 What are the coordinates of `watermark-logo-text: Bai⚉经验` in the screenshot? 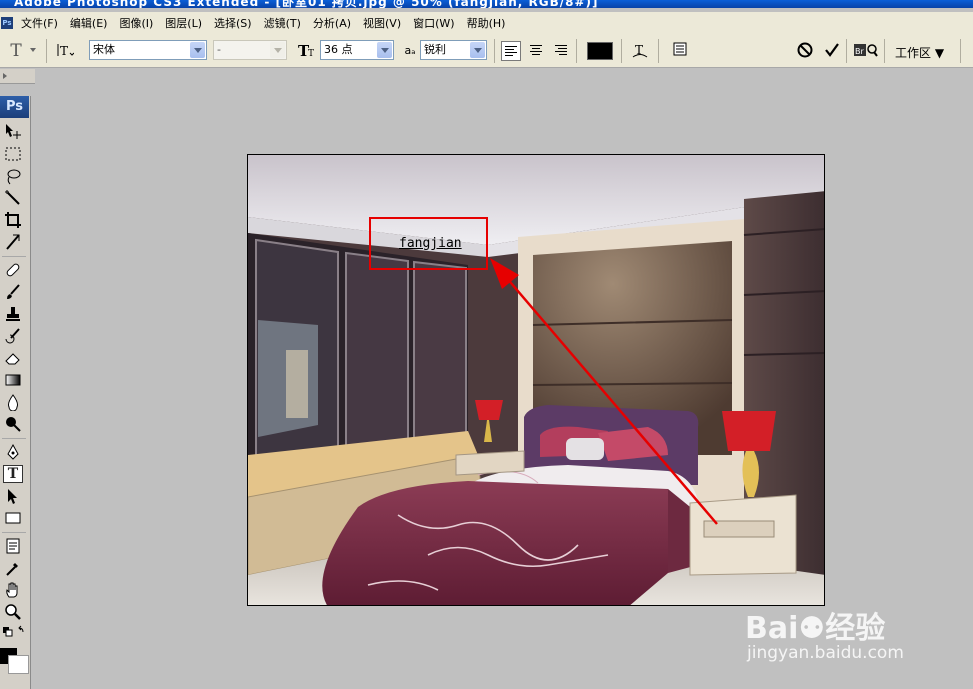 It's located at (815, 628).